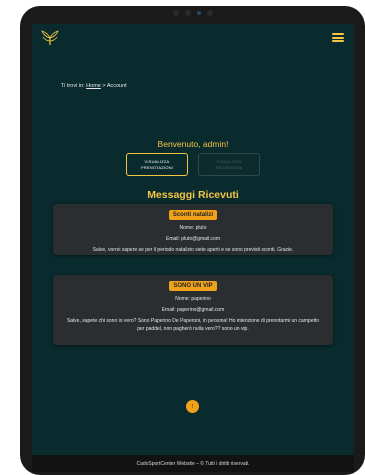 The image size is (365, 475). Describe the element at coordinates (50, 38) in the screenshot. I see `laurel-logo-icon` at that location.